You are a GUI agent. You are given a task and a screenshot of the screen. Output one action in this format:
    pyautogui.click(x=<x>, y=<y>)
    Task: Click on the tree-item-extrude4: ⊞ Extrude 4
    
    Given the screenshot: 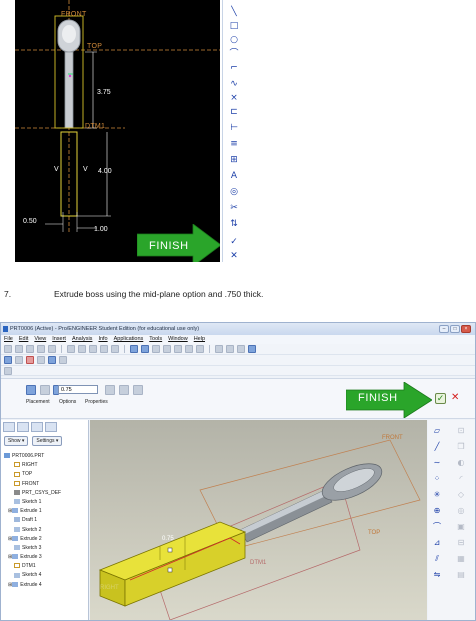 What is the action you would take?
    pyautogui.click(x=46, y=585)
    